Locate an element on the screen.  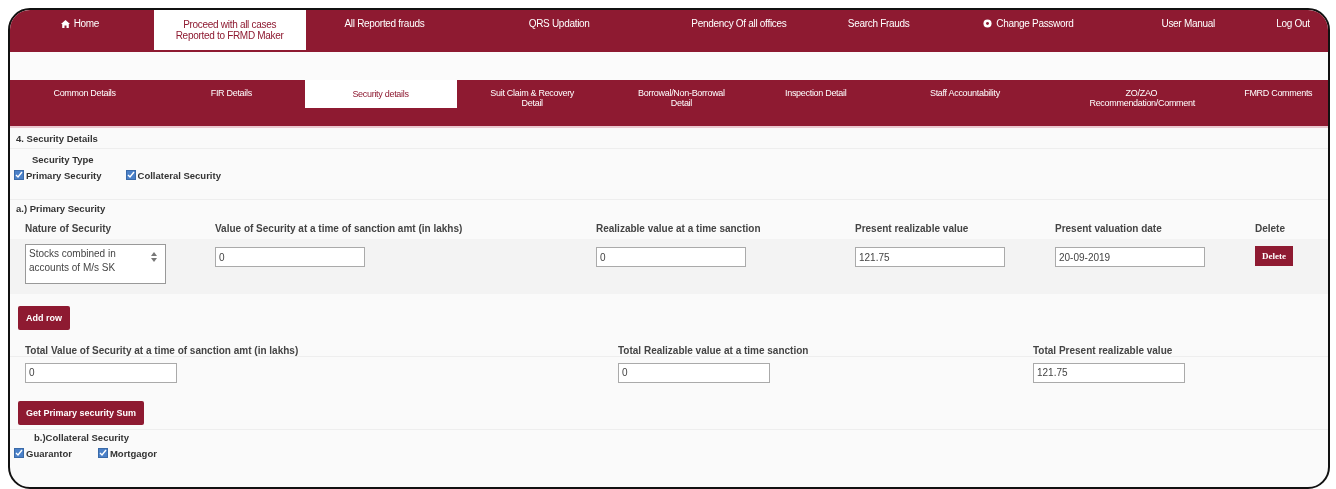
nav-tab: Change Password is located at coordinates (1028, 23).